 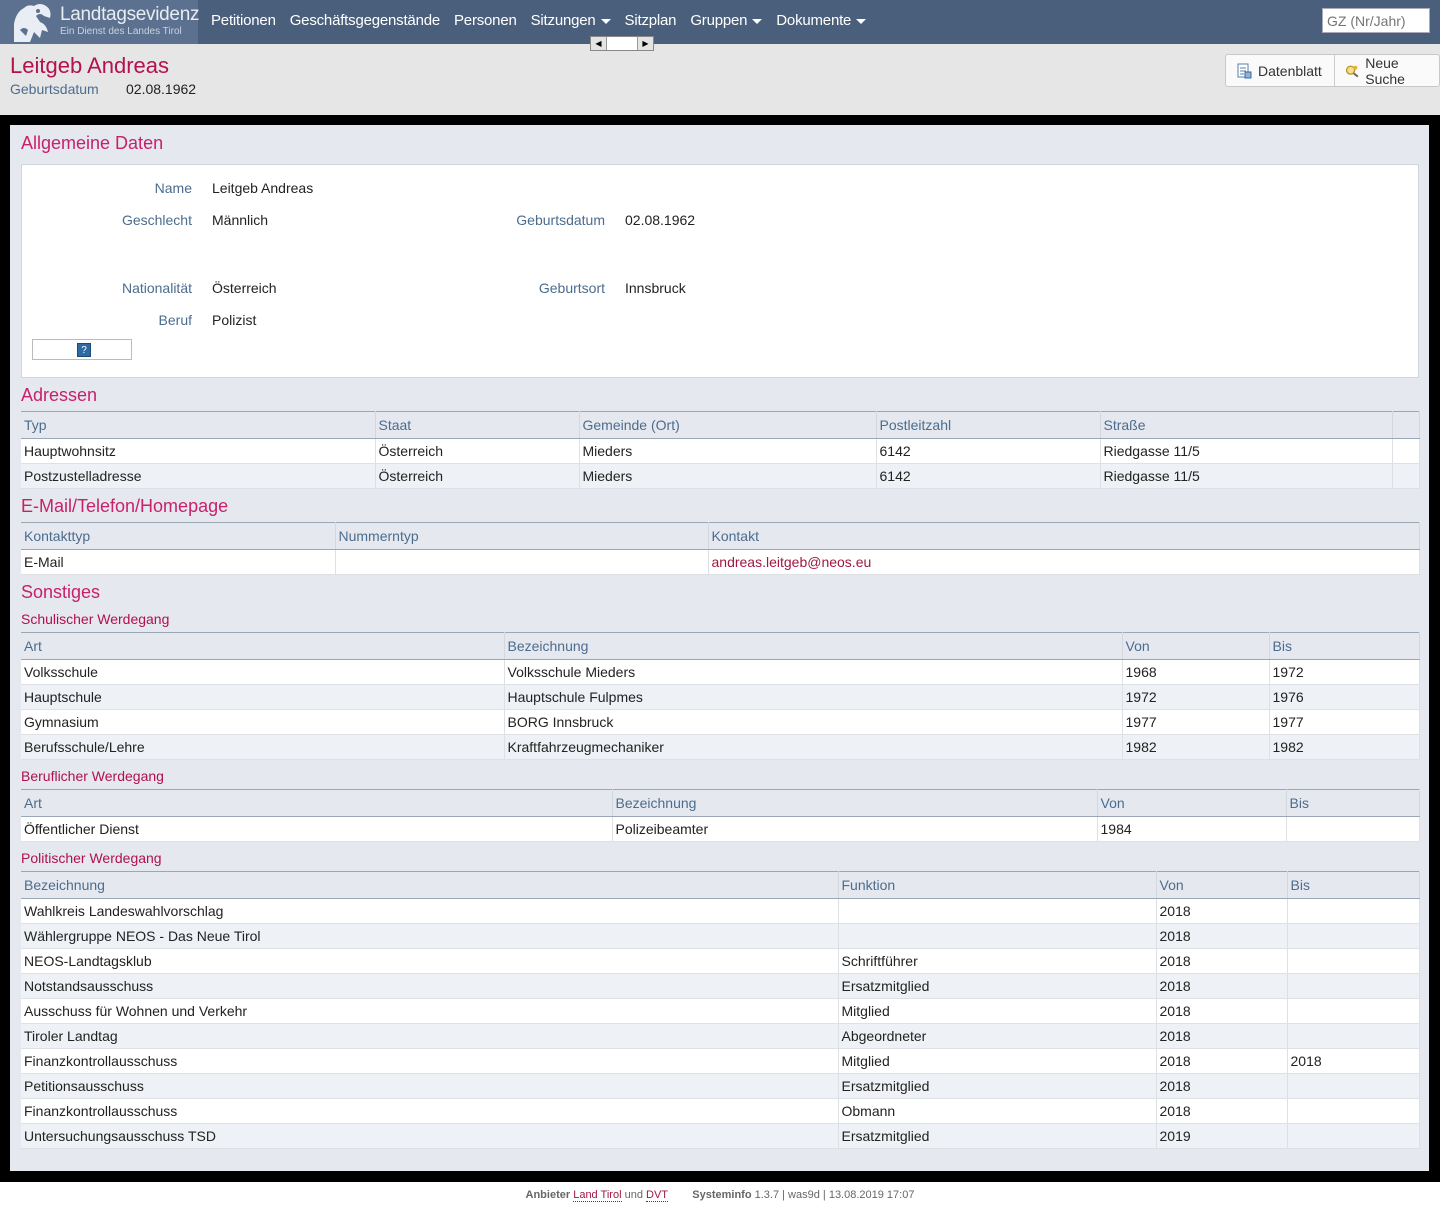 What do you see at coordinates (1376, 20) in the screenshot?
I see `gz-search-input` at bounding box center [1376, 20].